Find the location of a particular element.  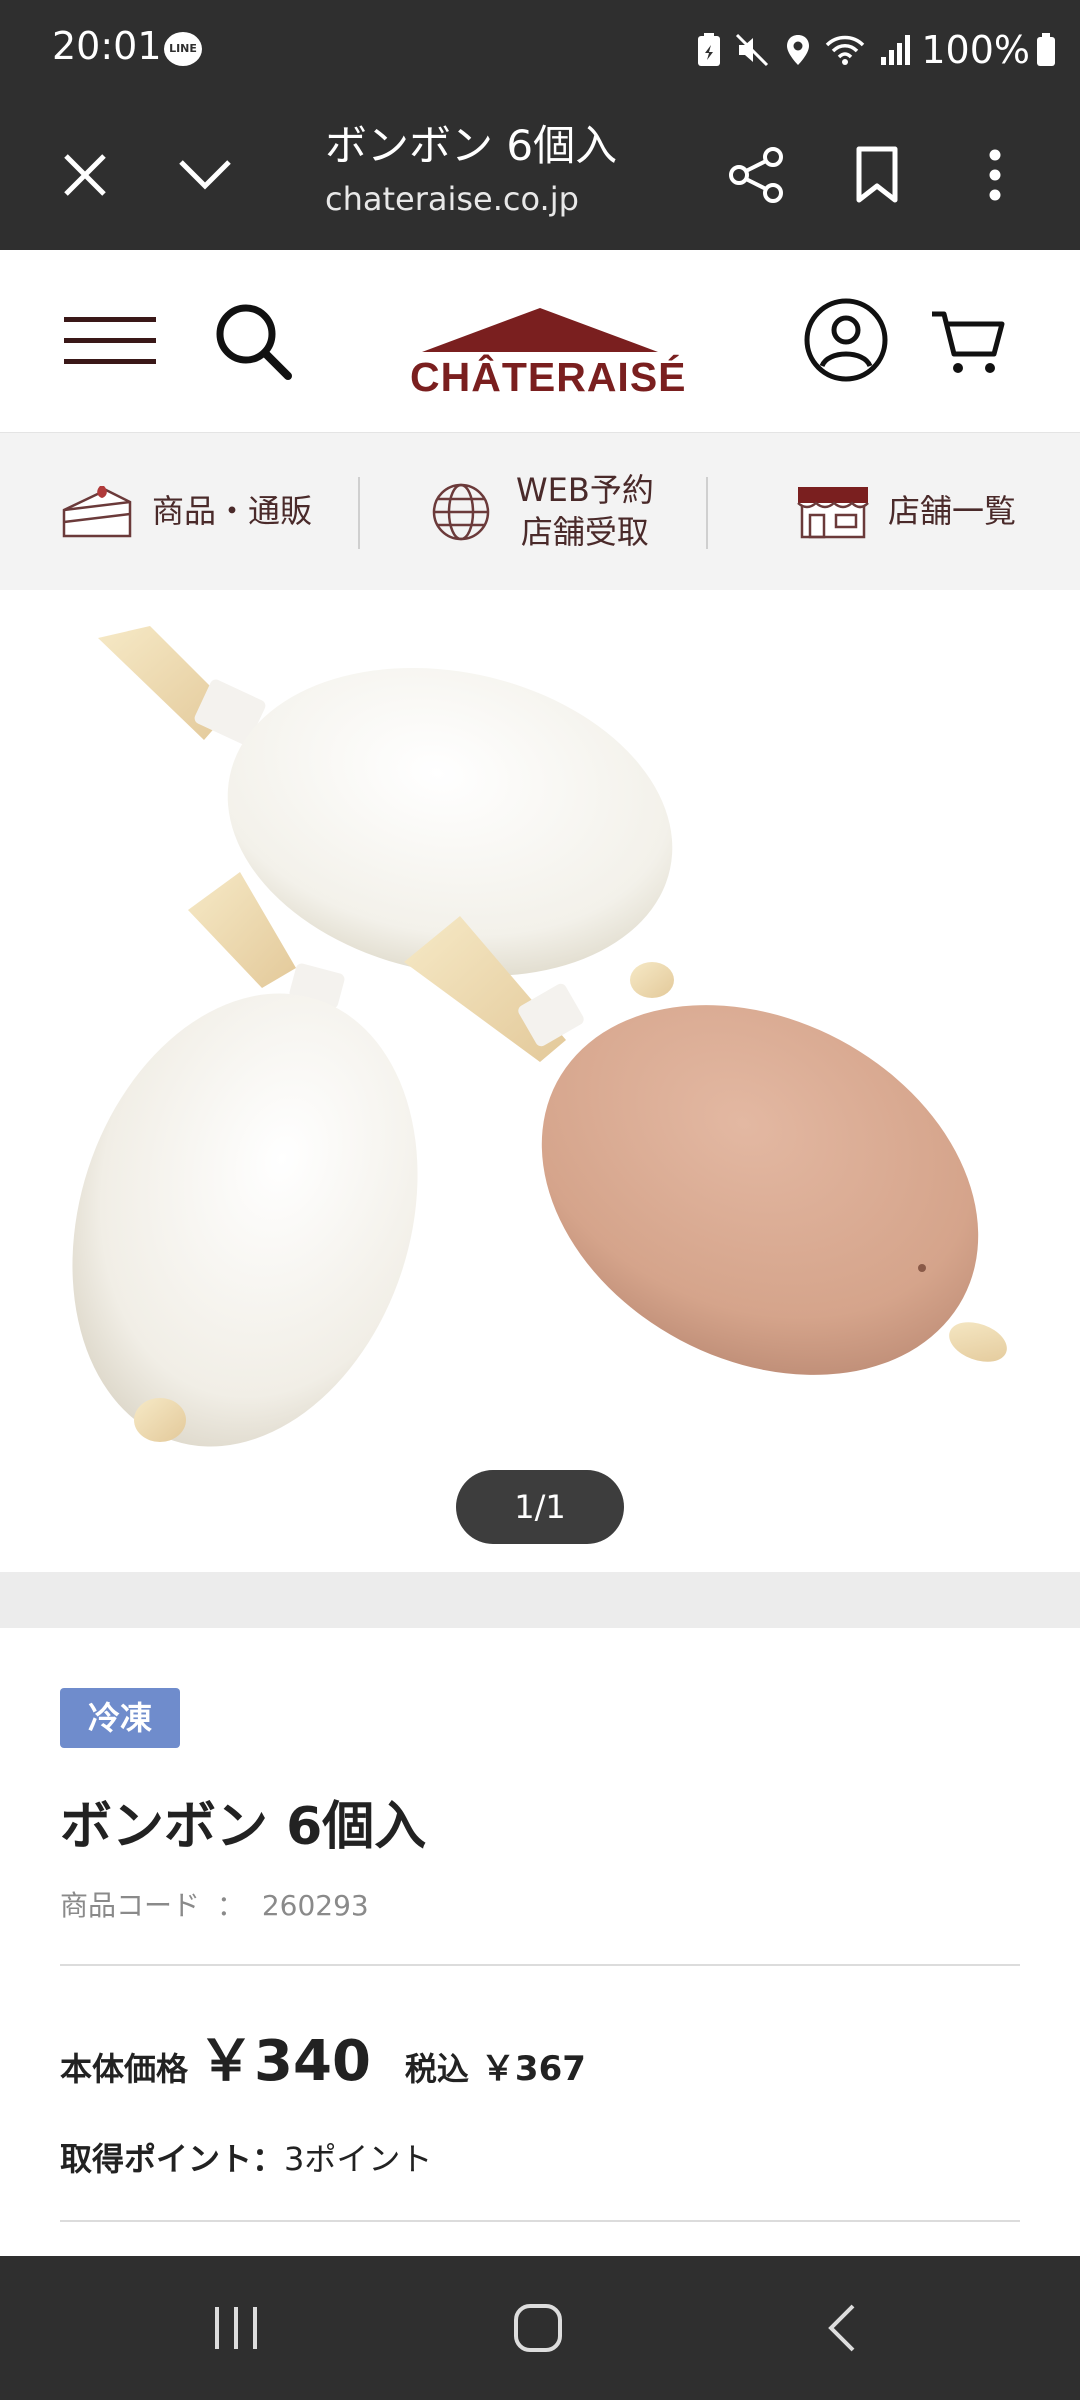

nav-store-list-label: 店舗一覧 is located at coordinates (952, 511).